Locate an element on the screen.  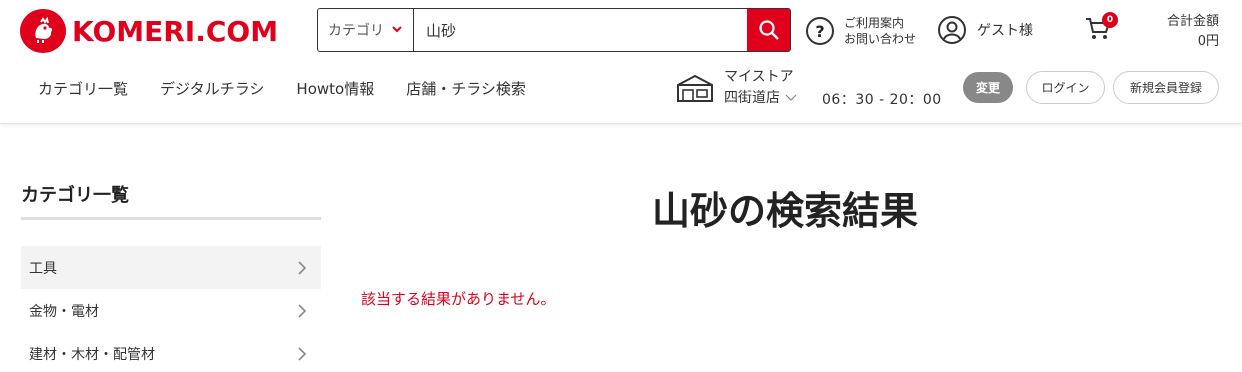
search-category-label: カテゴリ is located at coordinates (356, 31).